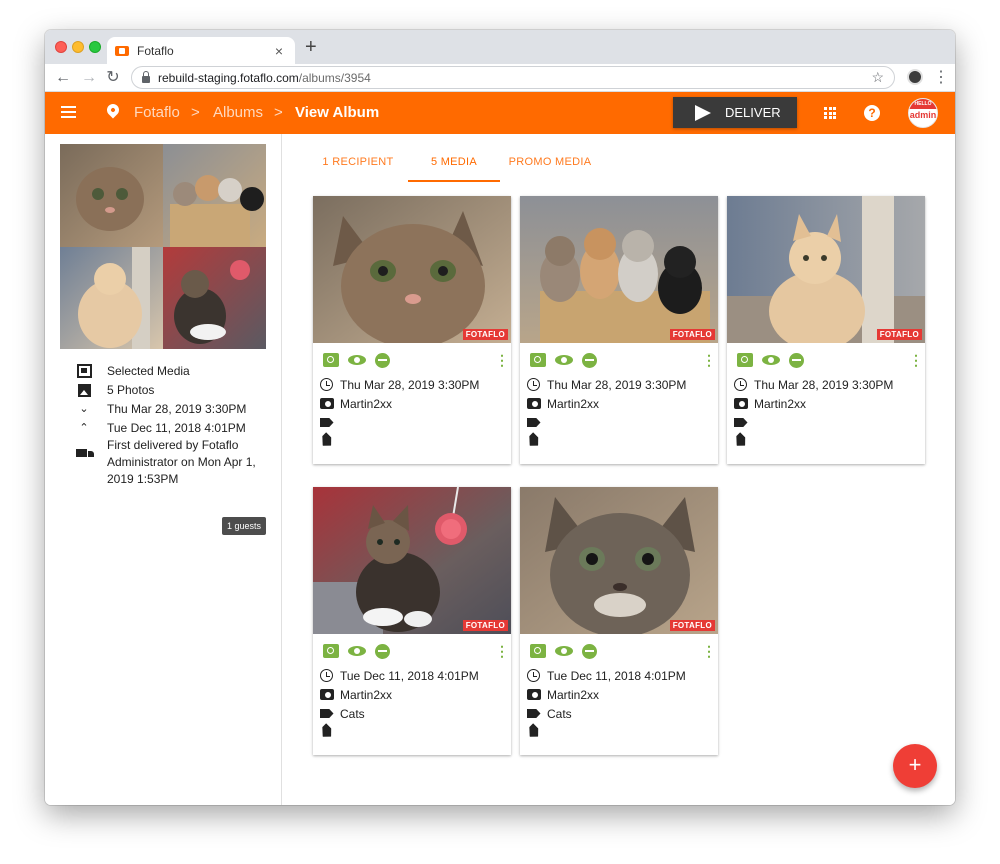 This screenshot has height=864, width=1000. What do you see at coordinates (148, 371) in the screenshot?
I see `selected-media-label: Selected Media` at bounding box center [148, 371].